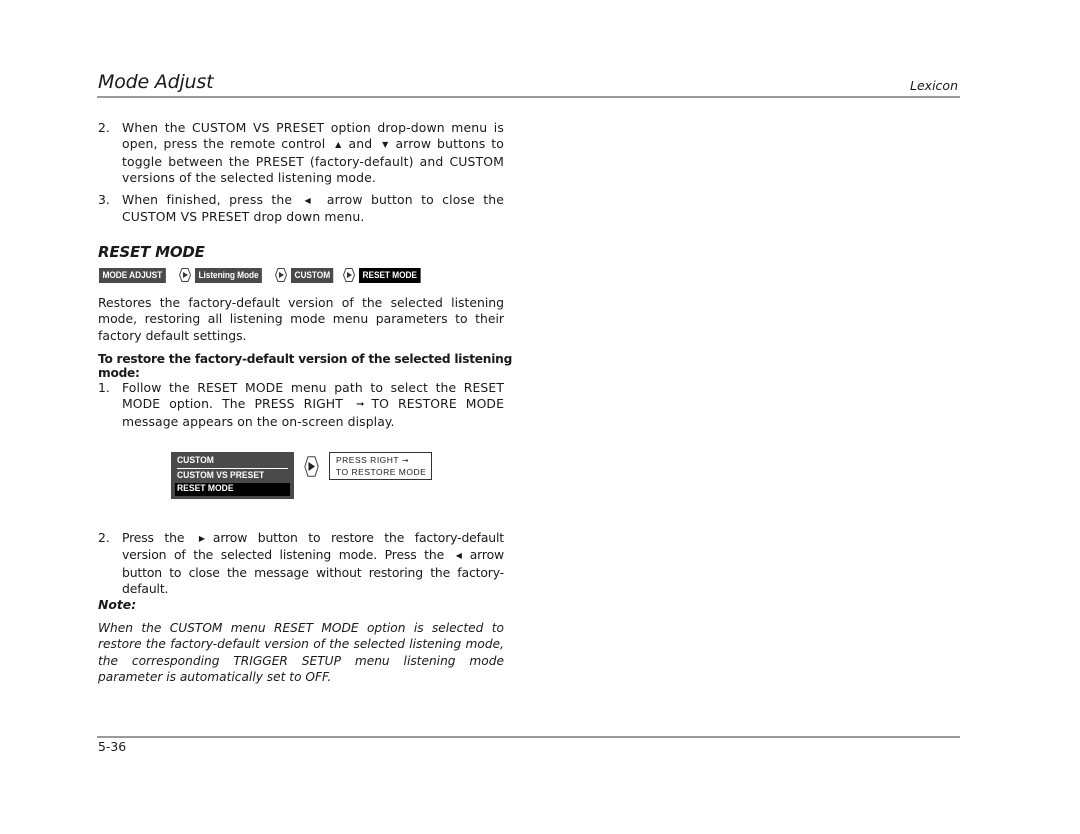 Image resolution: width=1080 pixels, height=834 pixels. What do you see at coordinates (368, 460) in the screenshot?
I see `osd-message-line-1: PRESS RIGHT` at bounding box center [368, 460].